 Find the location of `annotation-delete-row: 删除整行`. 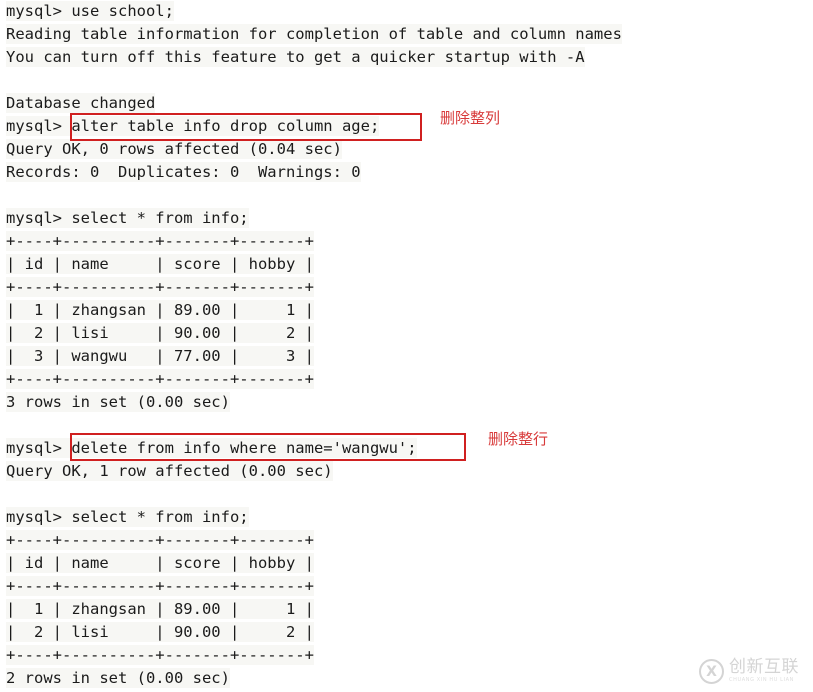

annotation-delete-row: 删除整行 is located at coordinates (518, 439).